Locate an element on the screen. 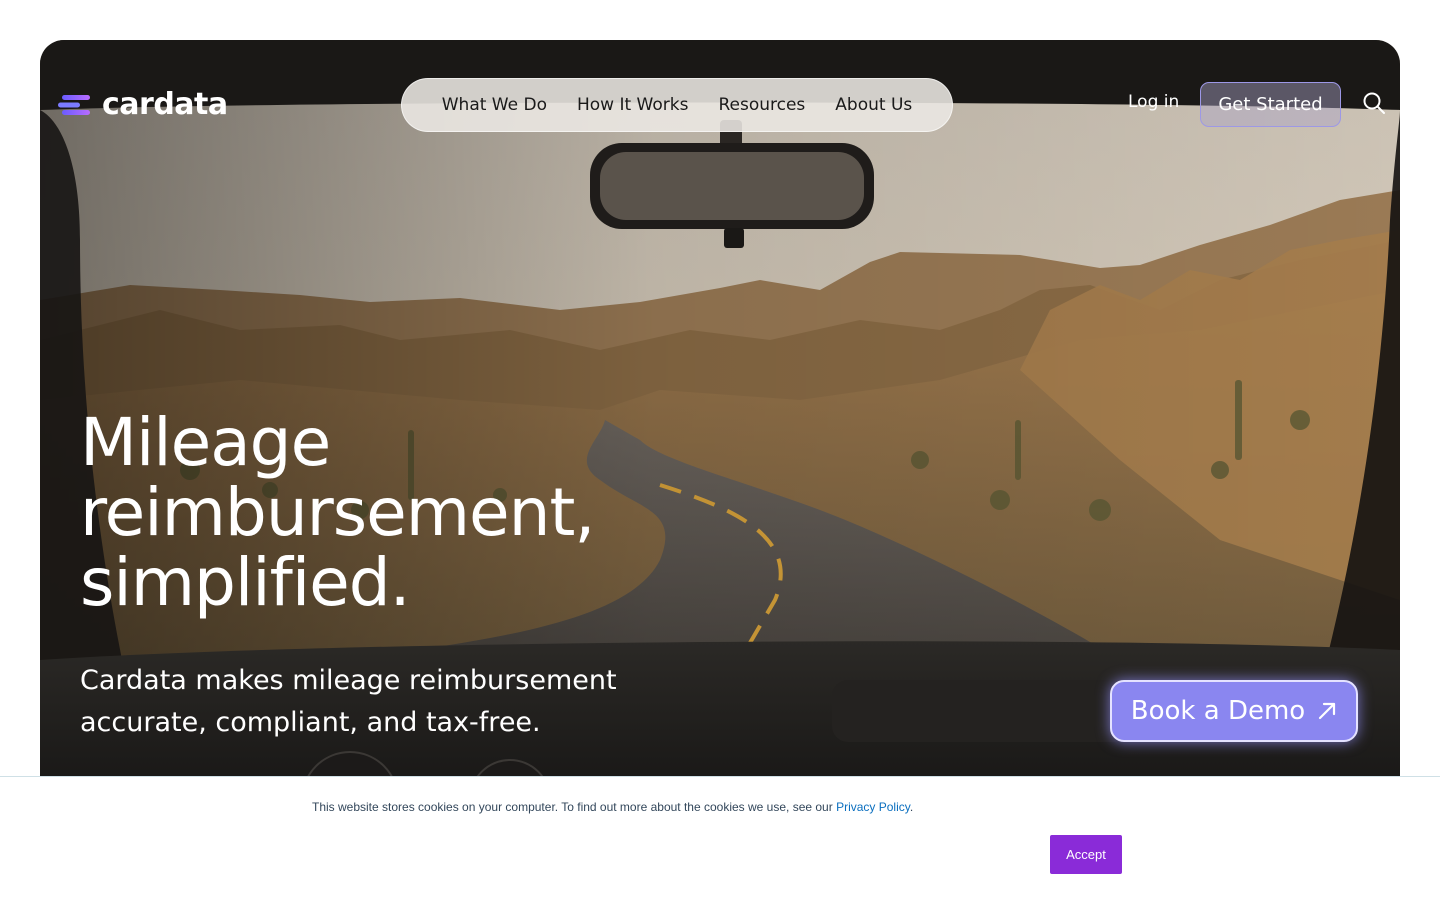 The image size is (1440, 900). hero-subheading-line: Cardata makes mileage reimbursement is located at coordinates (348, 680).